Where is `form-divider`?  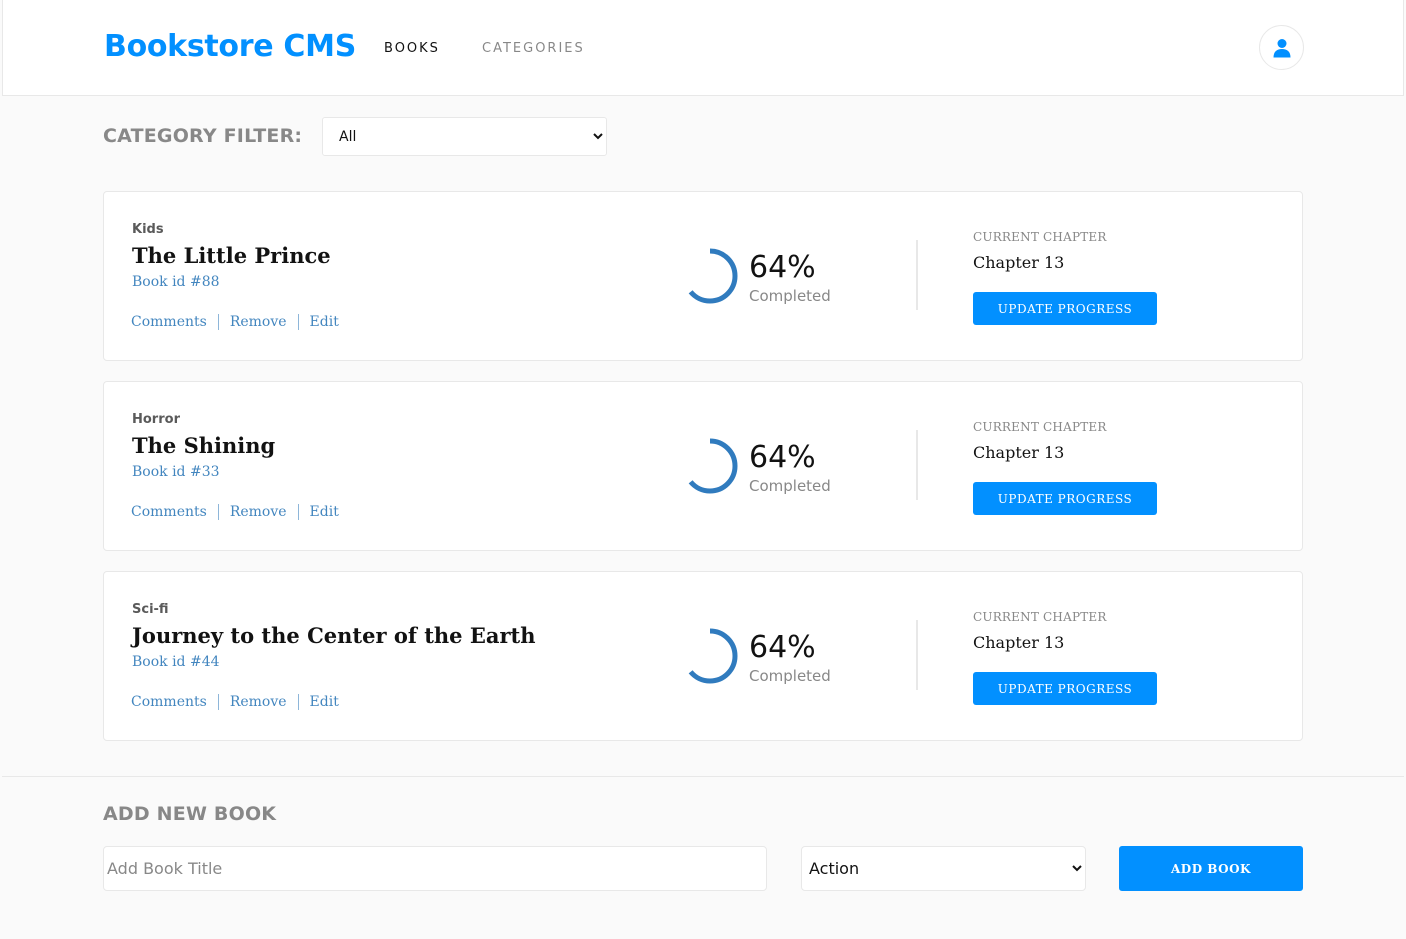
form-divider is located at coordinates (703, 776).